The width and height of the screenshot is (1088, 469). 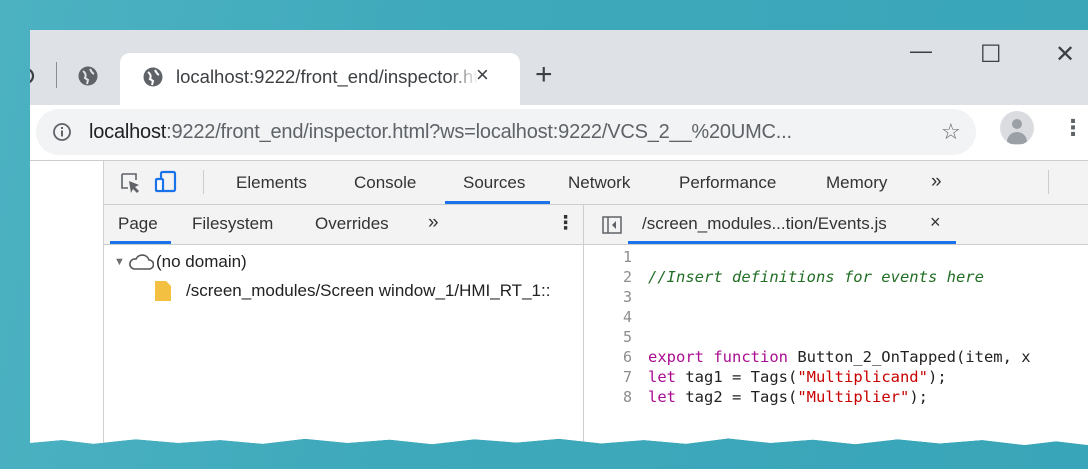 What do you see at coordinates (1017, 124) in the screenshot?
I see `avatar-head-icon` at bounding box center [1017, 124].